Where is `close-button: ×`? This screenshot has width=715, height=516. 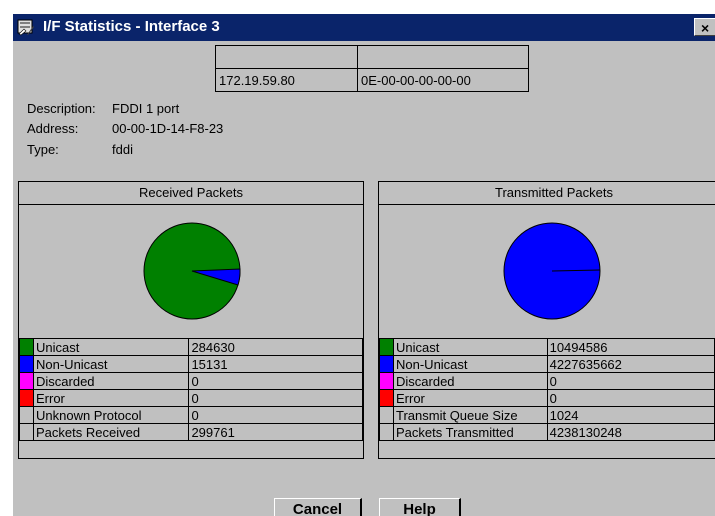 close-button: × is located at coordinates (704, 27).